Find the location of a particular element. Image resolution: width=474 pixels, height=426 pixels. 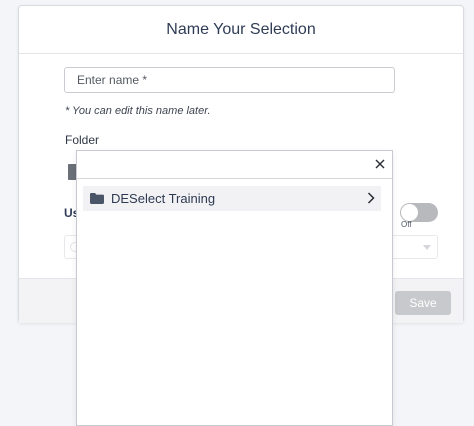

chevron-right-icon is located at coordinates (371, 198).